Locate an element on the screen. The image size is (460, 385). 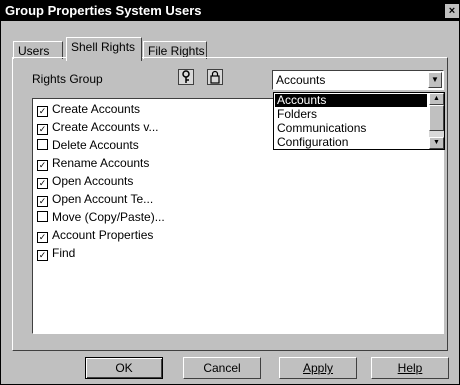
rights-group-selected-value: Accounts is located at coordinates (301, 80).